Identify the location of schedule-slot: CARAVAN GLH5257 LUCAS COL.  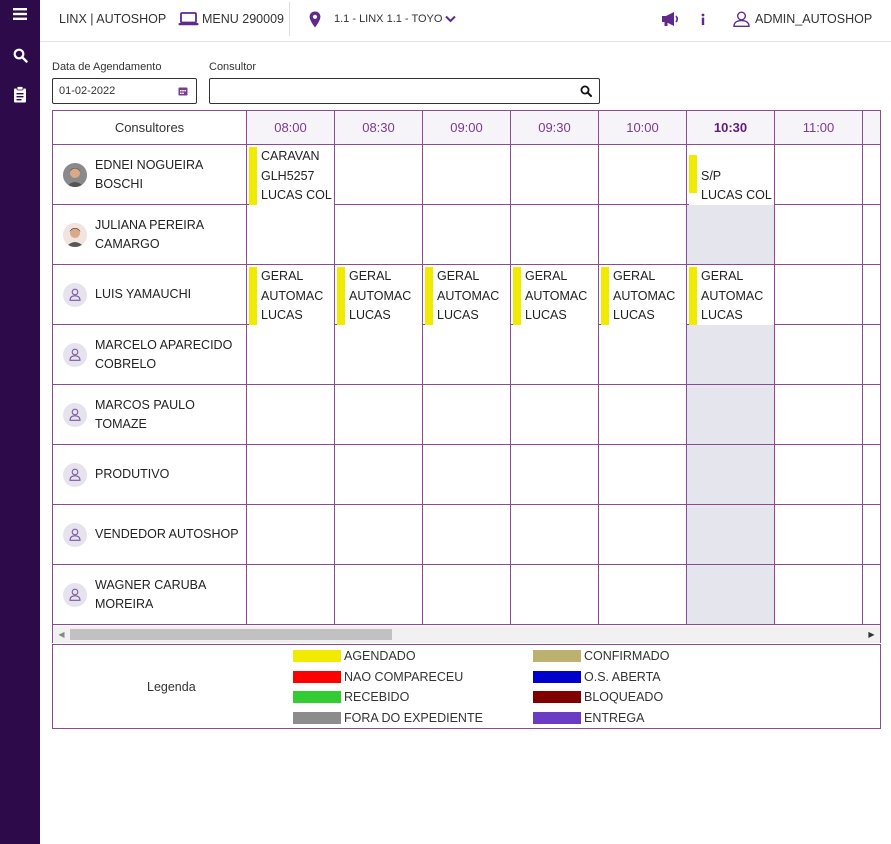
(291, 175).